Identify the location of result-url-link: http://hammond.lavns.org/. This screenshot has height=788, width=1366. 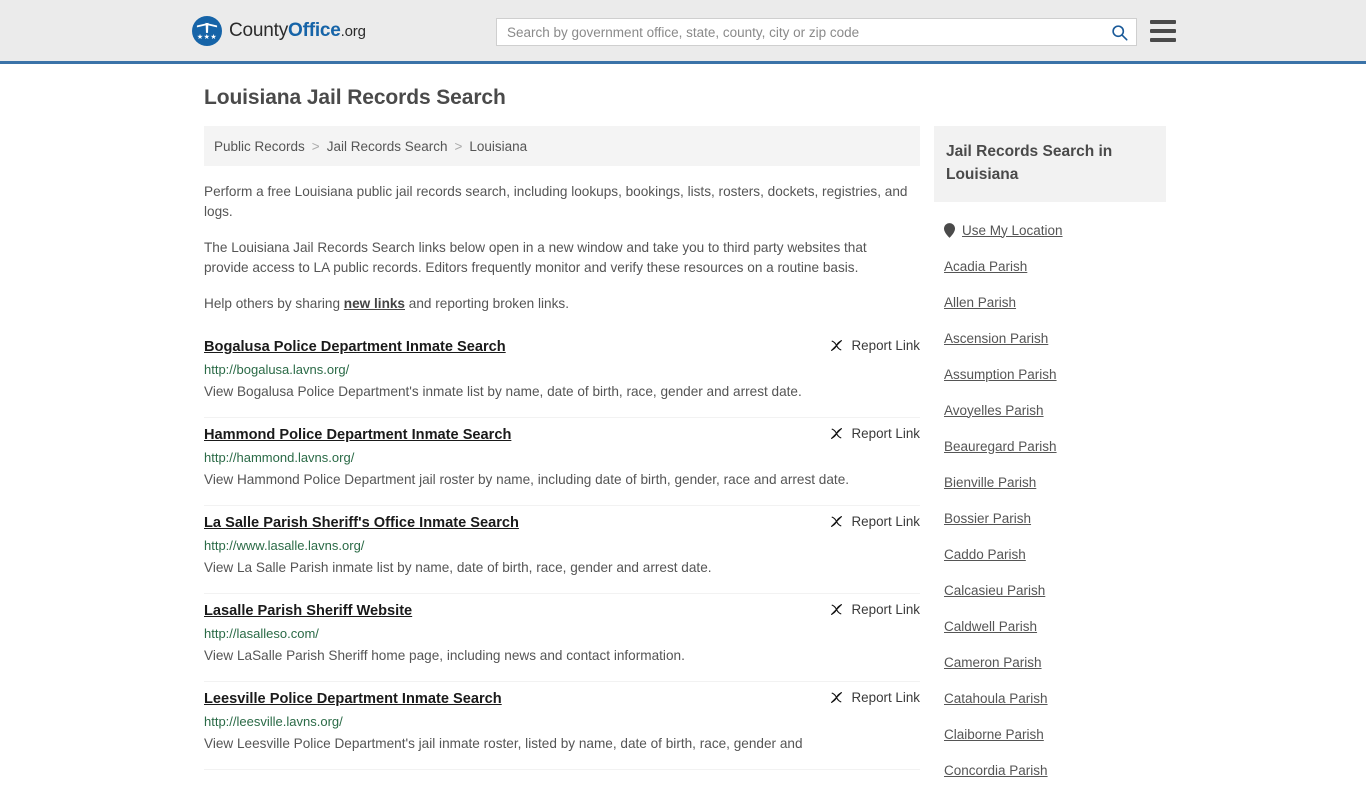
(562, 458).